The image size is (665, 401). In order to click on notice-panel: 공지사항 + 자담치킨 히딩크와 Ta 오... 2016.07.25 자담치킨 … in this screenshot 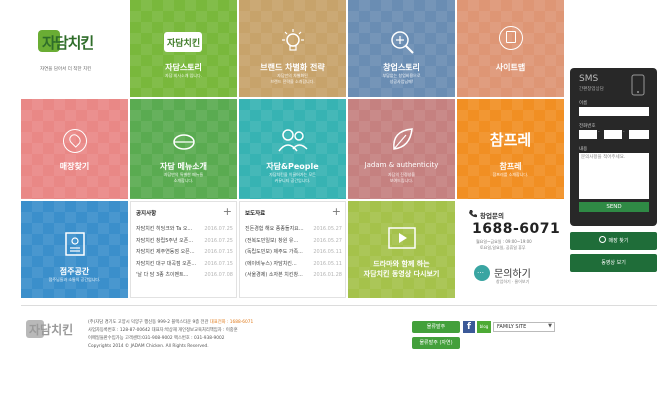, I will do `click(183, 249)`.